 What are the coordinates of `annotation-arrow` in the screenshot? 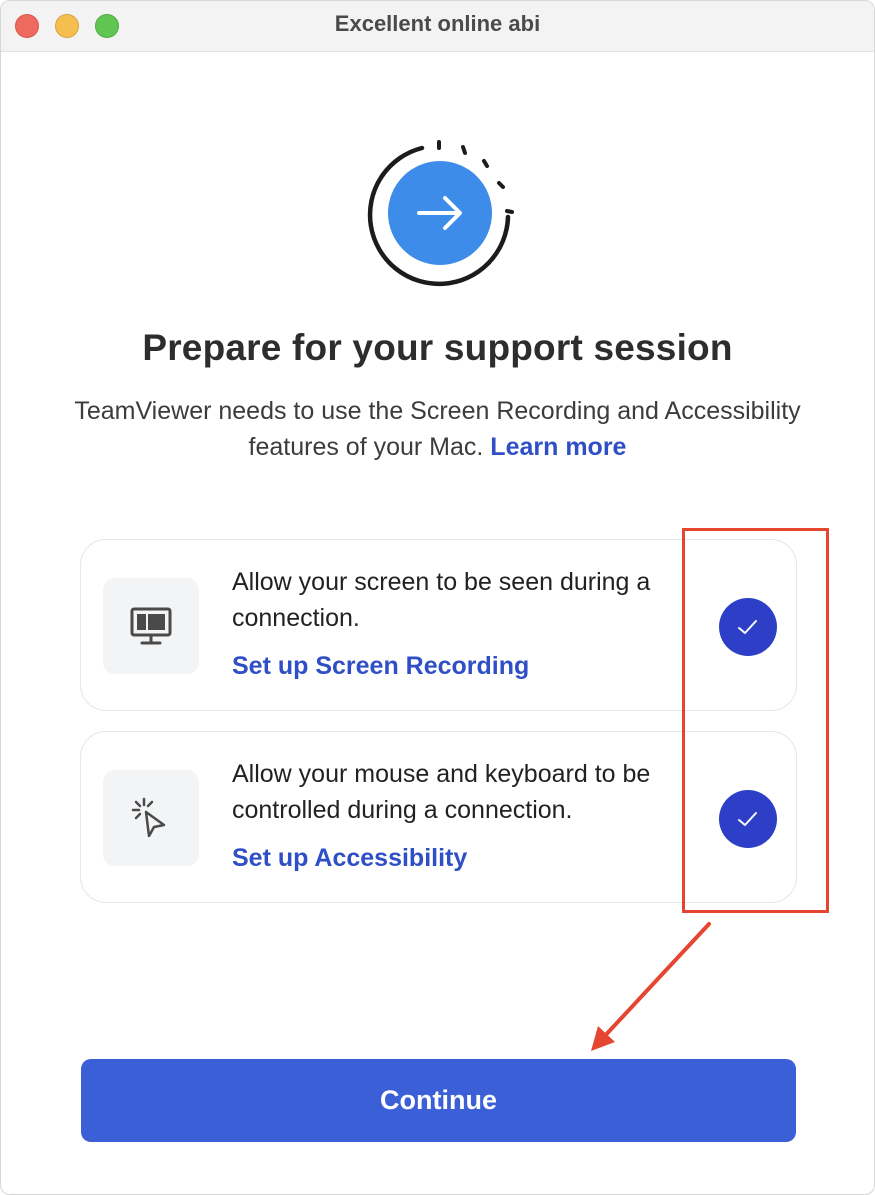 It's located at (651, 986).